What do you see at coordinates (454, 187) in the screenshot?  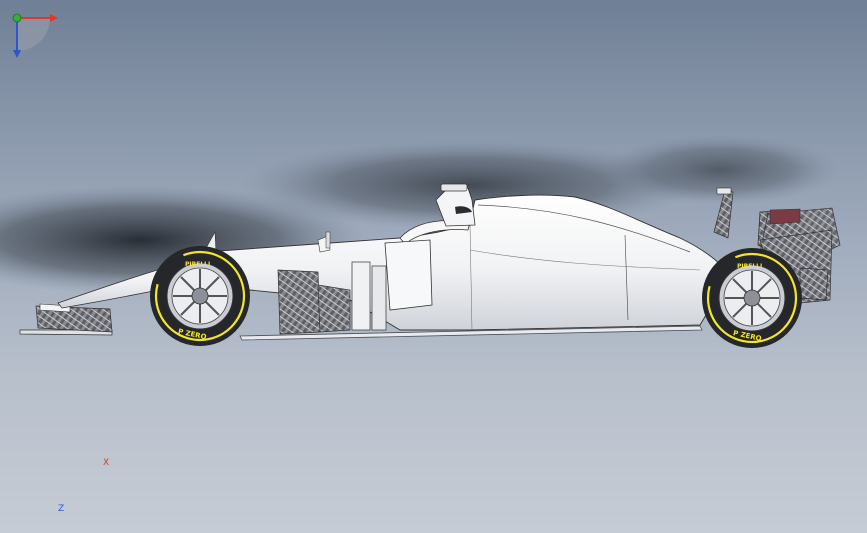 I see `camera-pod` at bounding box center [454, 187].